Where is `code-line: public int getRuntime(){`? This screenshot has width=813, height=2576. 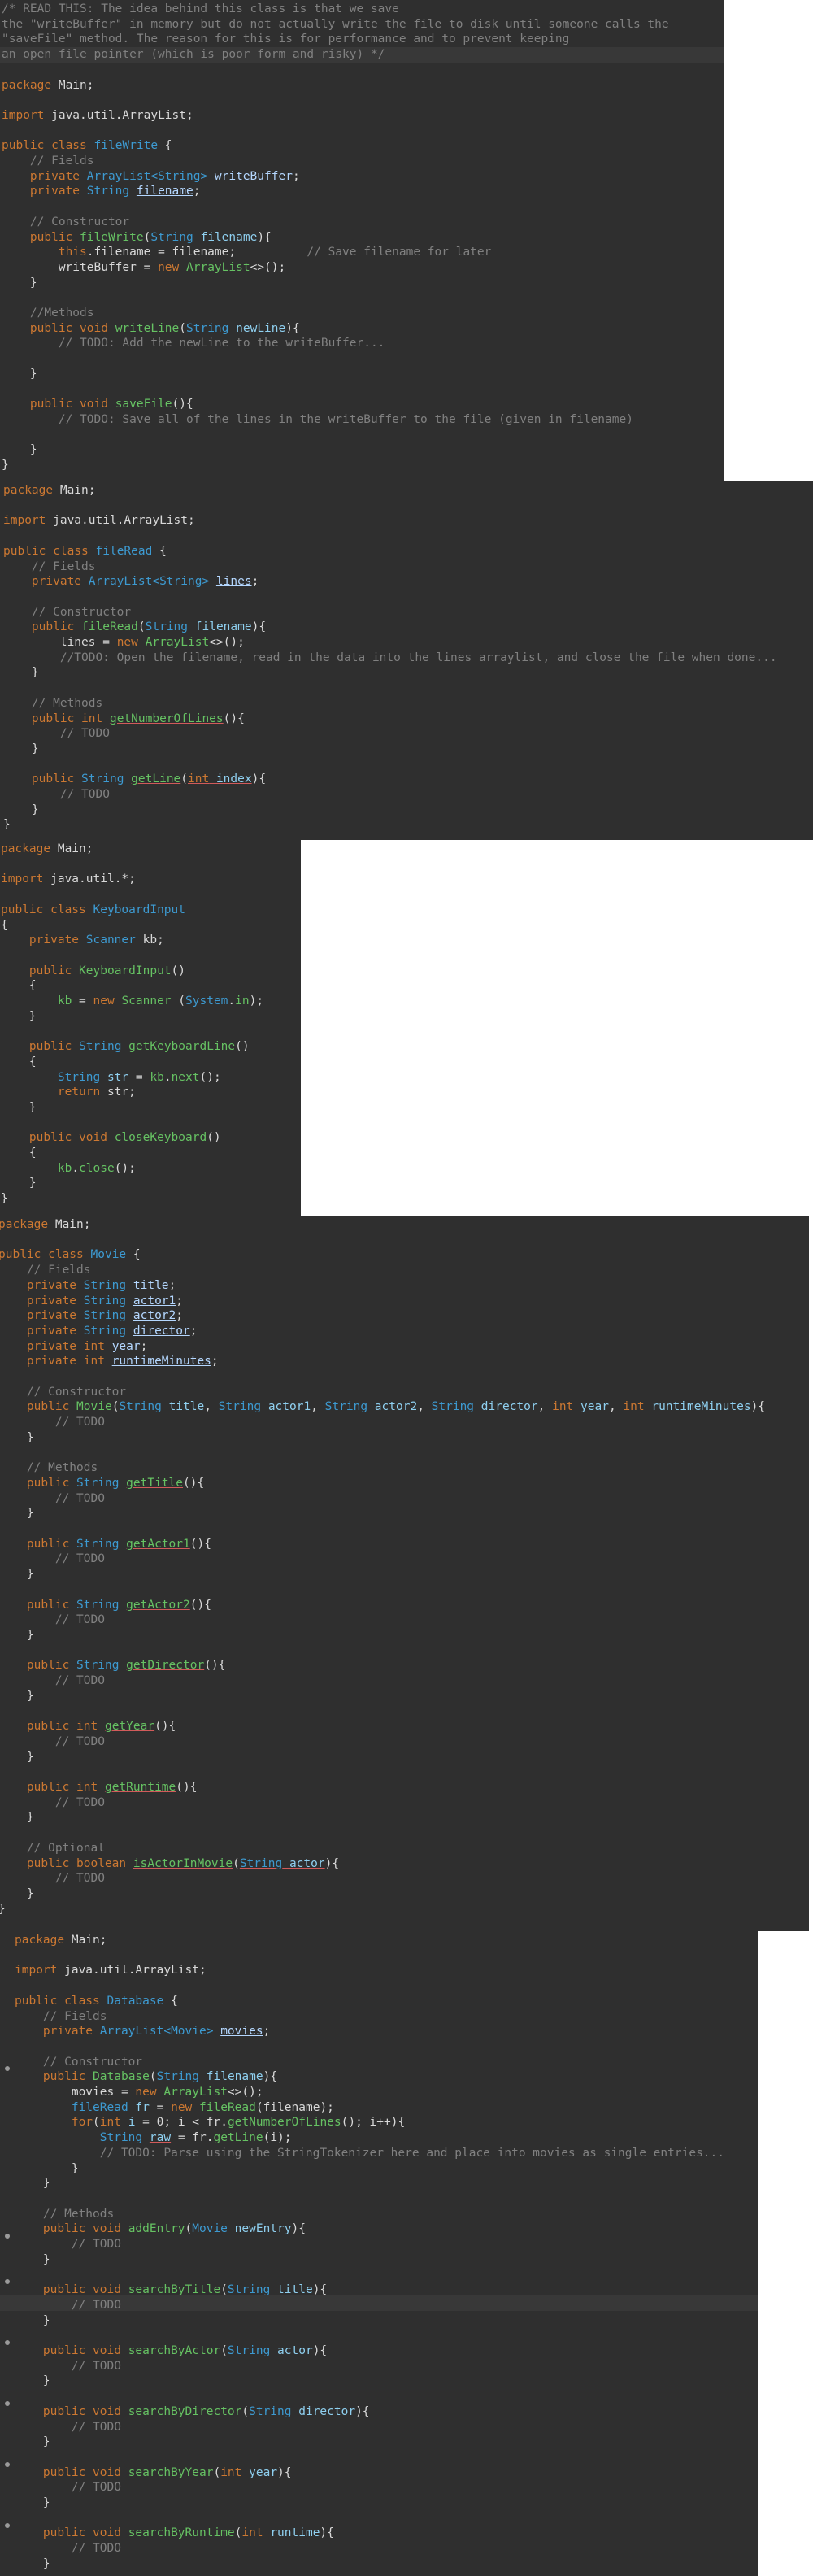 code-line: public int getRuntime(){ is located at coordinates (382, 1788).